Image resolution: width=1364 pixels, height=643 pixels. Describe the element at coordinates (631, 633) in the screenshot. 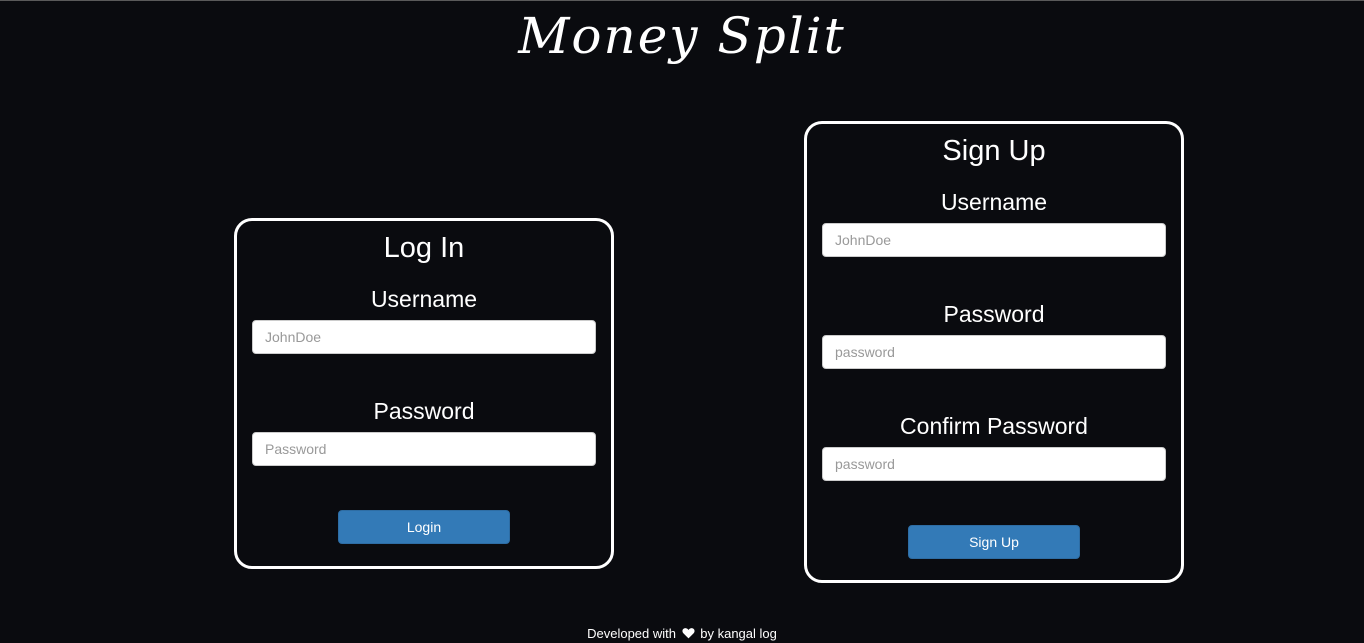

I see `footer-prefix: Developed with` at that location.